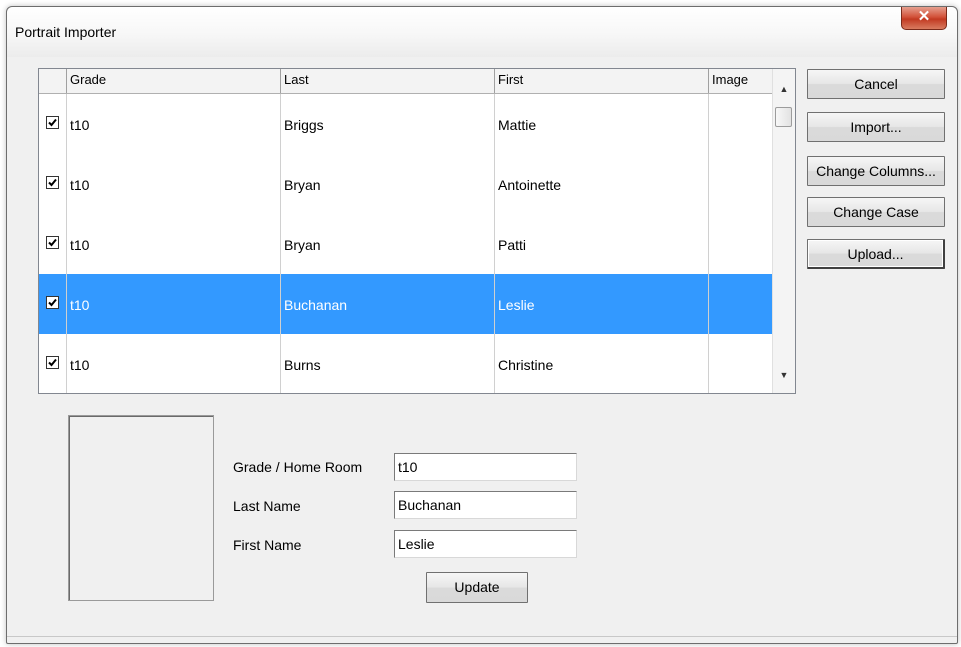 Image resolution: width=961 pixels, height=647 pixels. I want to click on last-name-field, so click(485, 505).